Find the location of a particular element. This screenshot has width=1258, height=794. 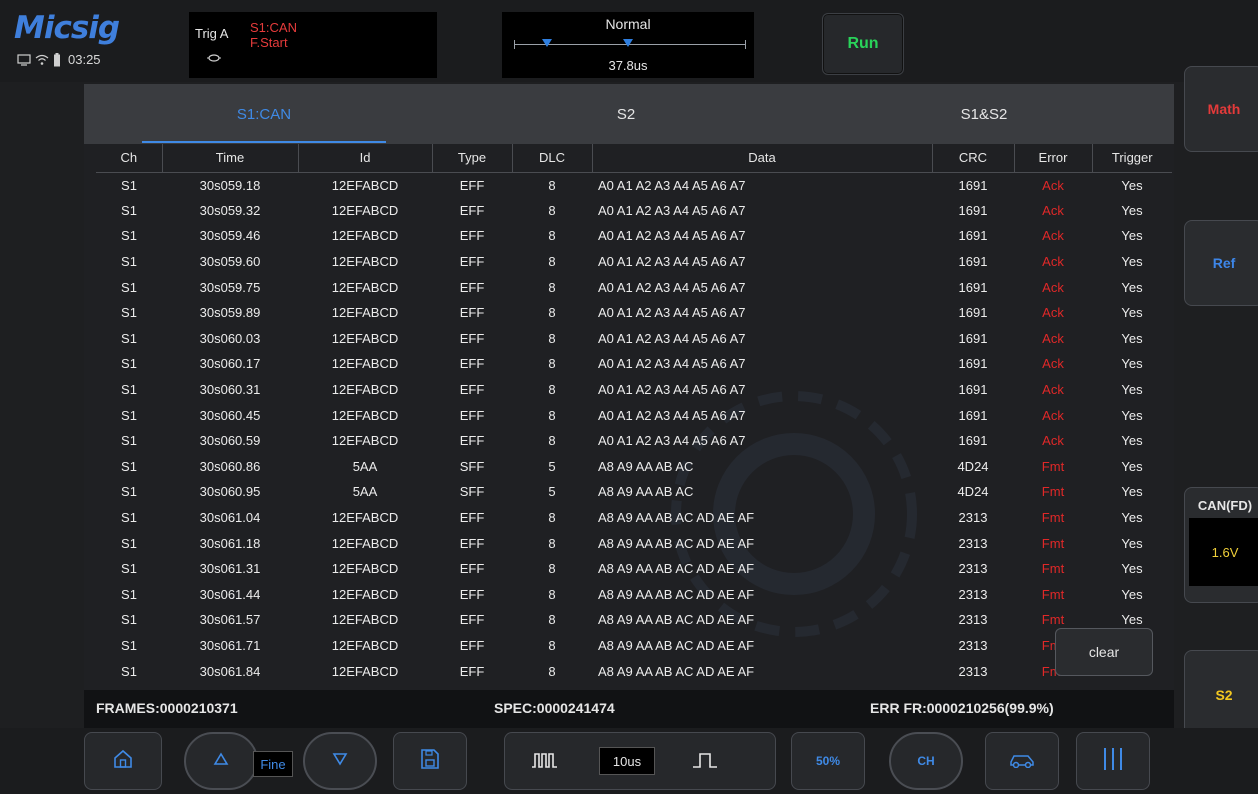

single-pulse-icon is located at coordinates (705, 762).